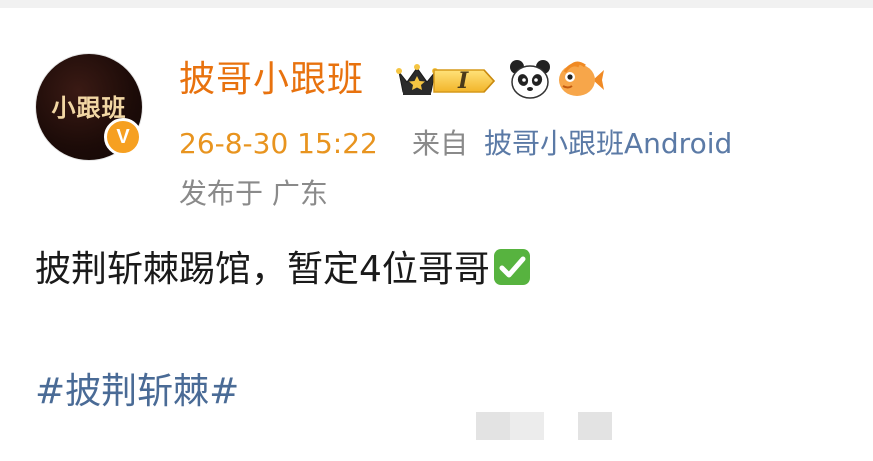  I want to click on panda-icon, so click(530, 79).